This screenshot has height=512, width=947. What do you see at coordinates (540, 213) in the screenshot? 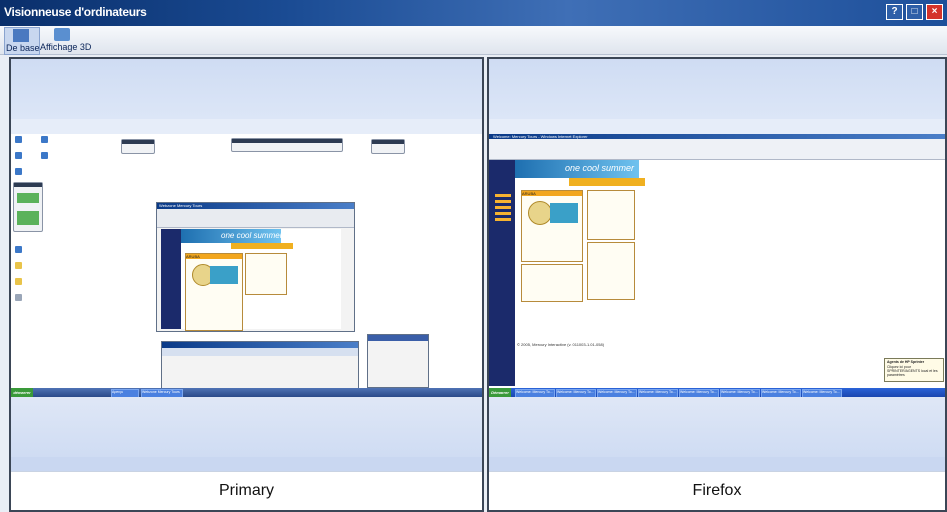
I see `cd-image` at bounding box center [540, 213].